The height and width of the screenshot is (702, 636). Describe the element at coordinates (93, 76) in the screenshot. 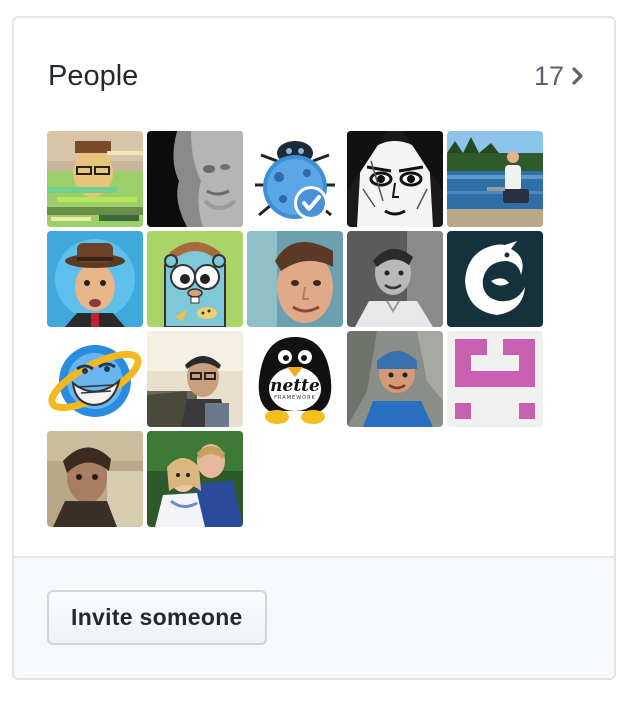

I see `people-title: People` at that location.